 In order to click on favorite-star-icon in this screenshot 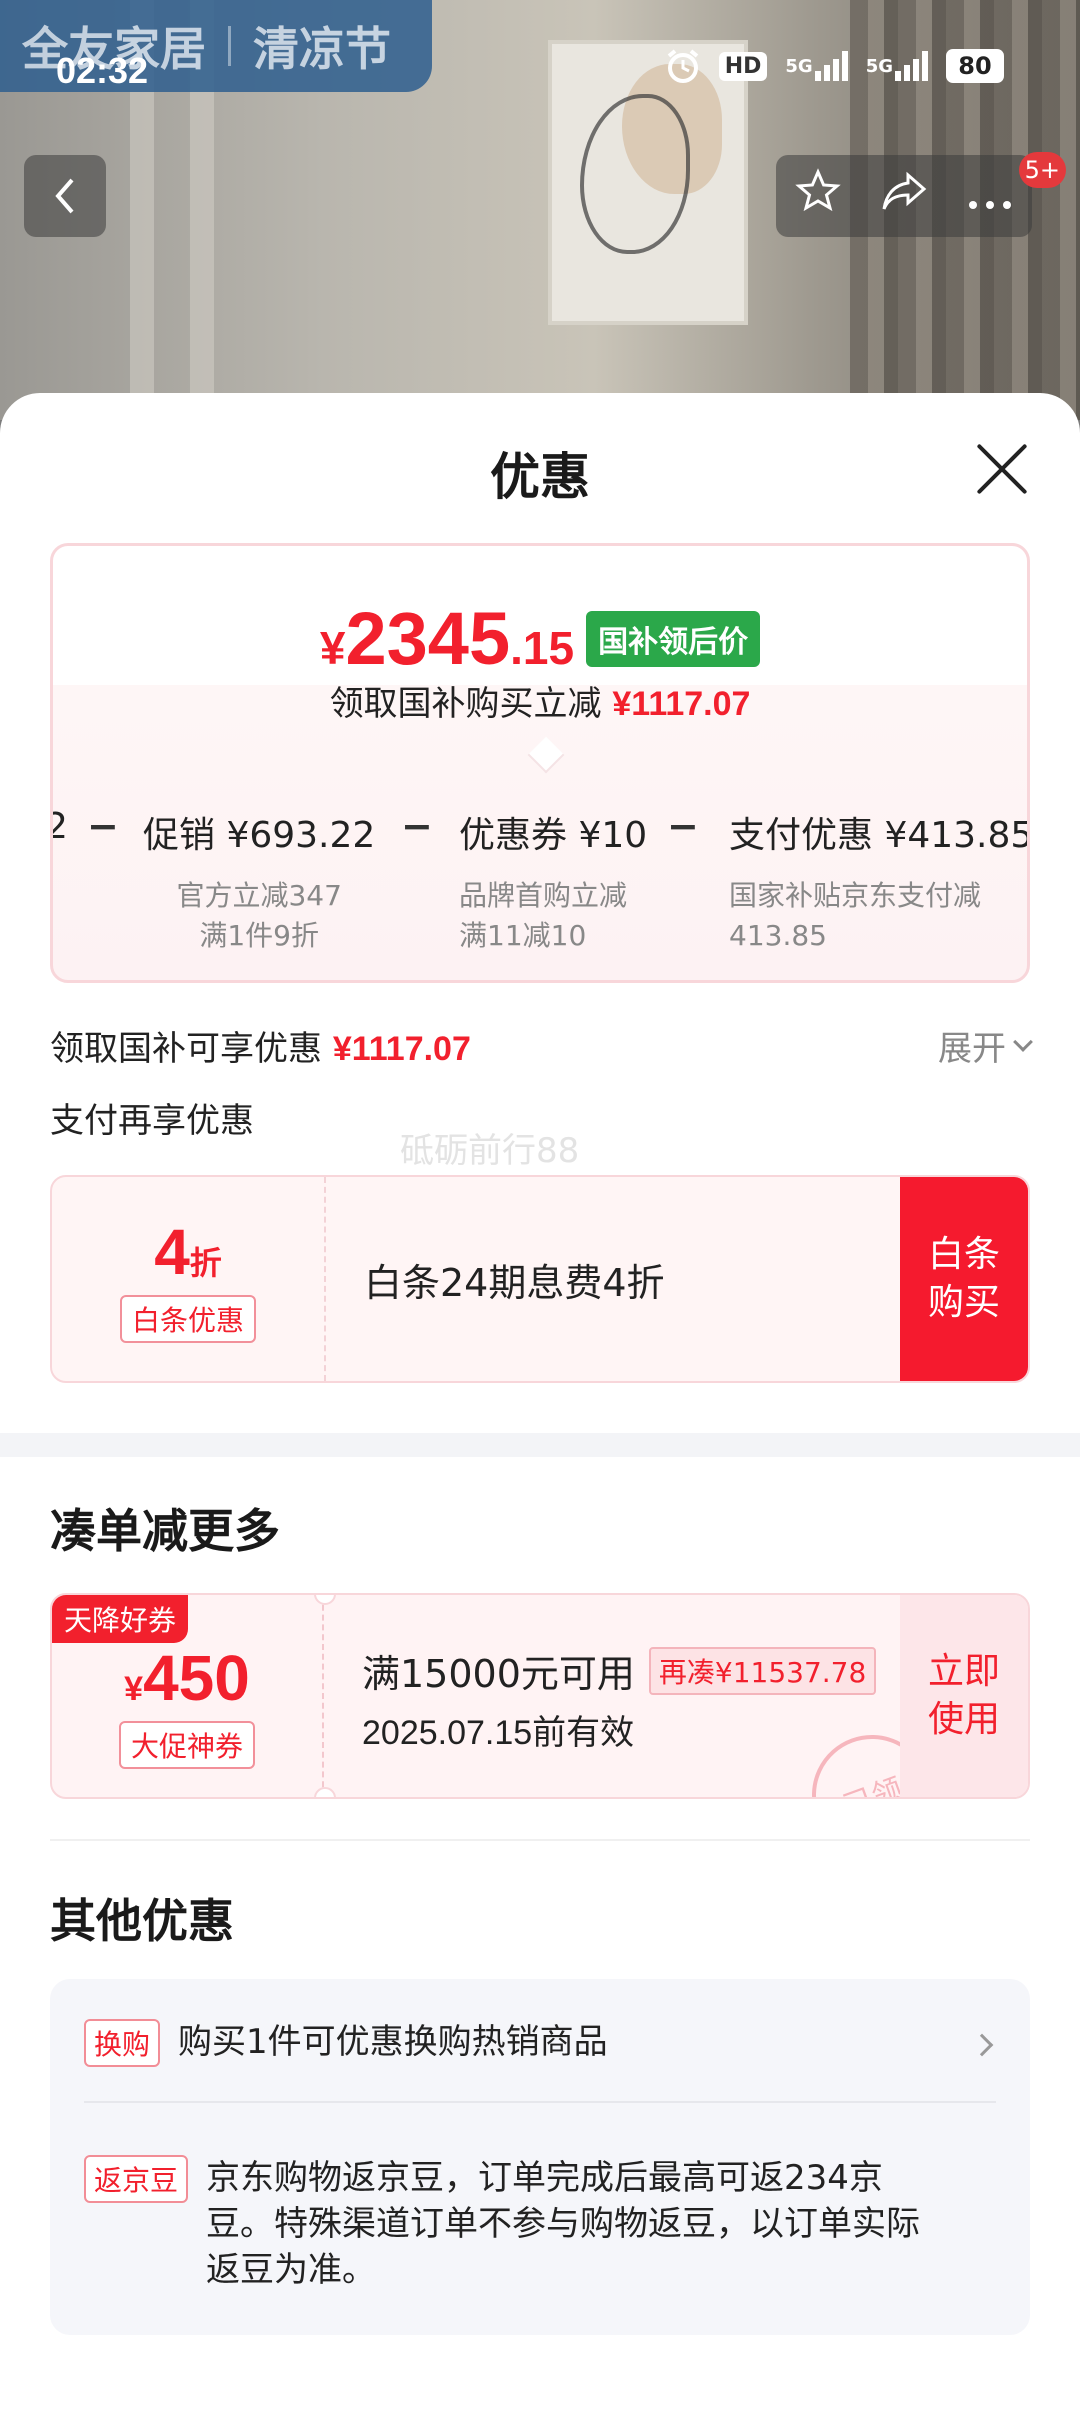, I will do `click(818, 196)`.